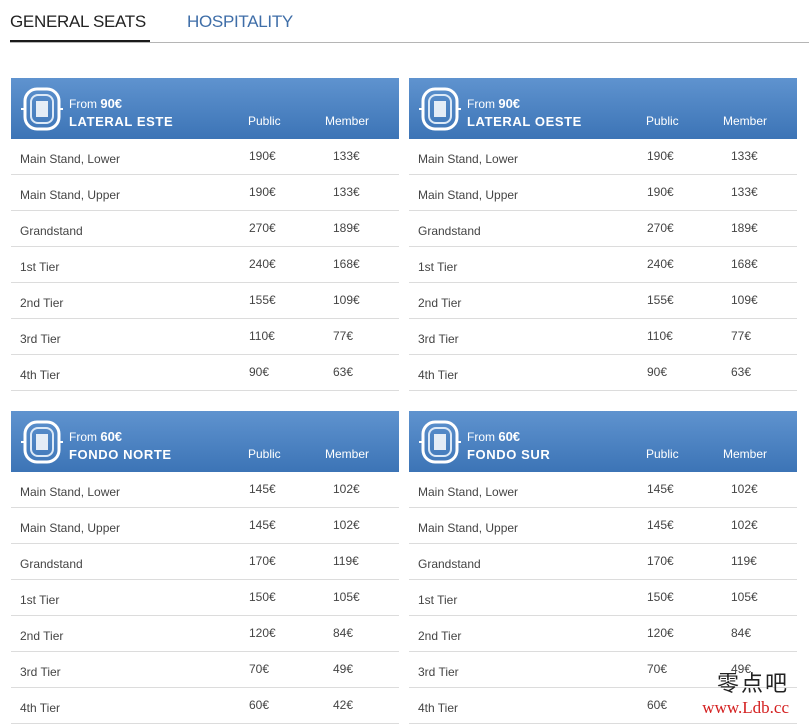 The image size is (809, 724). I want to click on card-header: From 90€ LATERAL OESTE Public Member, so click(603, 108).